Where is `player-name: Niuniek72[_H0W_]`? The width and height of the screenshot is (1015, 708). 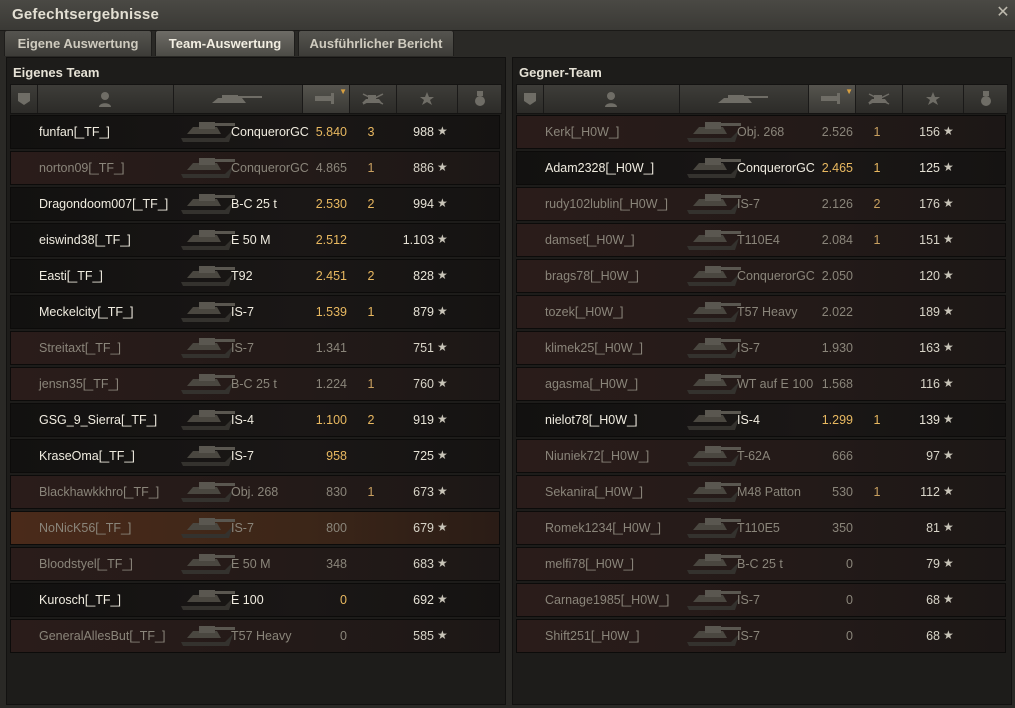 player-name: Niuniek72[_H0W_] is located at coordinates (597, 456).